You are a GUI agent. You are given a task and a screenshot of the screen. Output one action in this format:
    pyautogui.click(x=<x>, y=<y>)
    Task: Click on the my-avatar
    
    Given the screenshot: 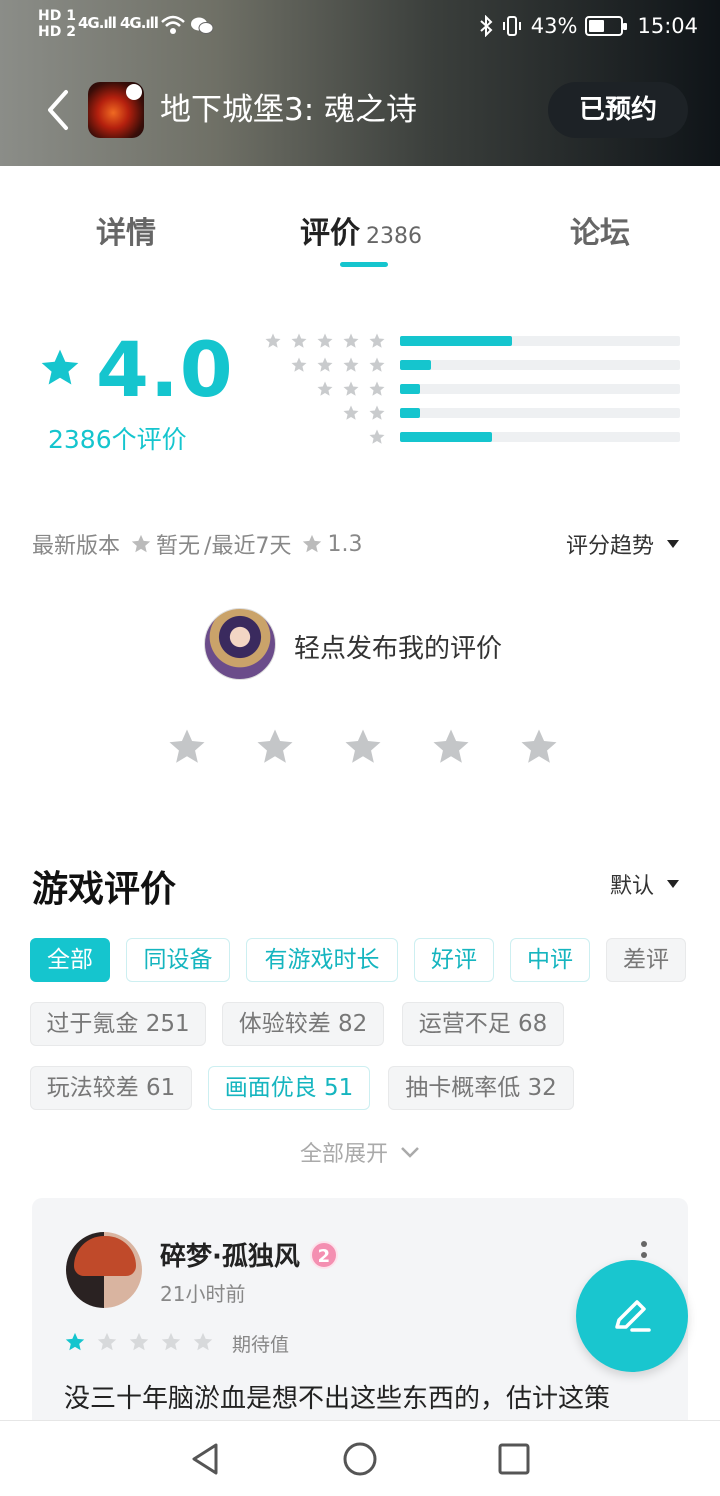 What is the action you would take?
    pyautogui.click(x=240, y=644)
    